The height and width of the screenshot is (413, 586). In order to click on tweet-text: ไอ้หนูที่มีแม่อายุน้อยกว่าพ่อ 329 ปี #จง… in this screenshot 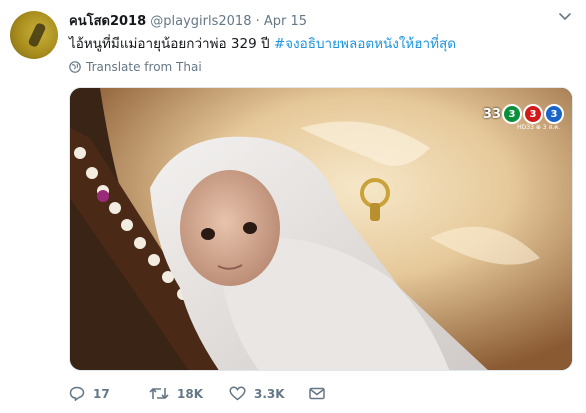, I will do `click(262, 43)`.